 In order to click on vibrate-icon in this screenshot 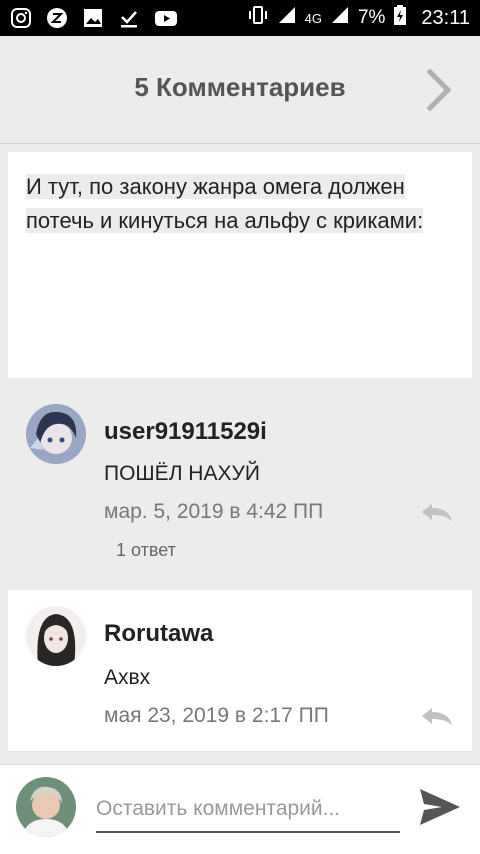, I will do `click(258, 18)`.